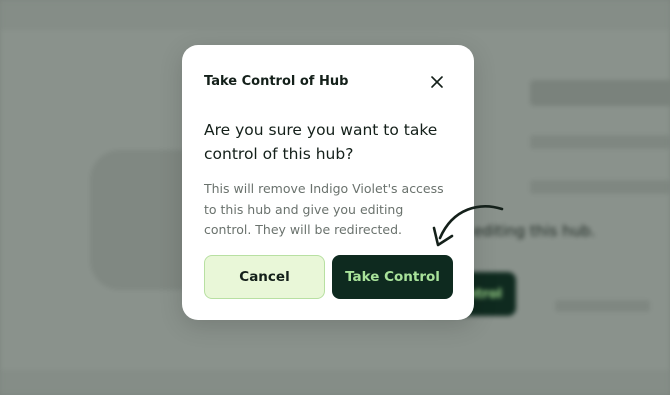  What do you see at coordinates (468, 226) in the screenshot?
I see `curved-arrow-icon` at bounding box center [468, 226].